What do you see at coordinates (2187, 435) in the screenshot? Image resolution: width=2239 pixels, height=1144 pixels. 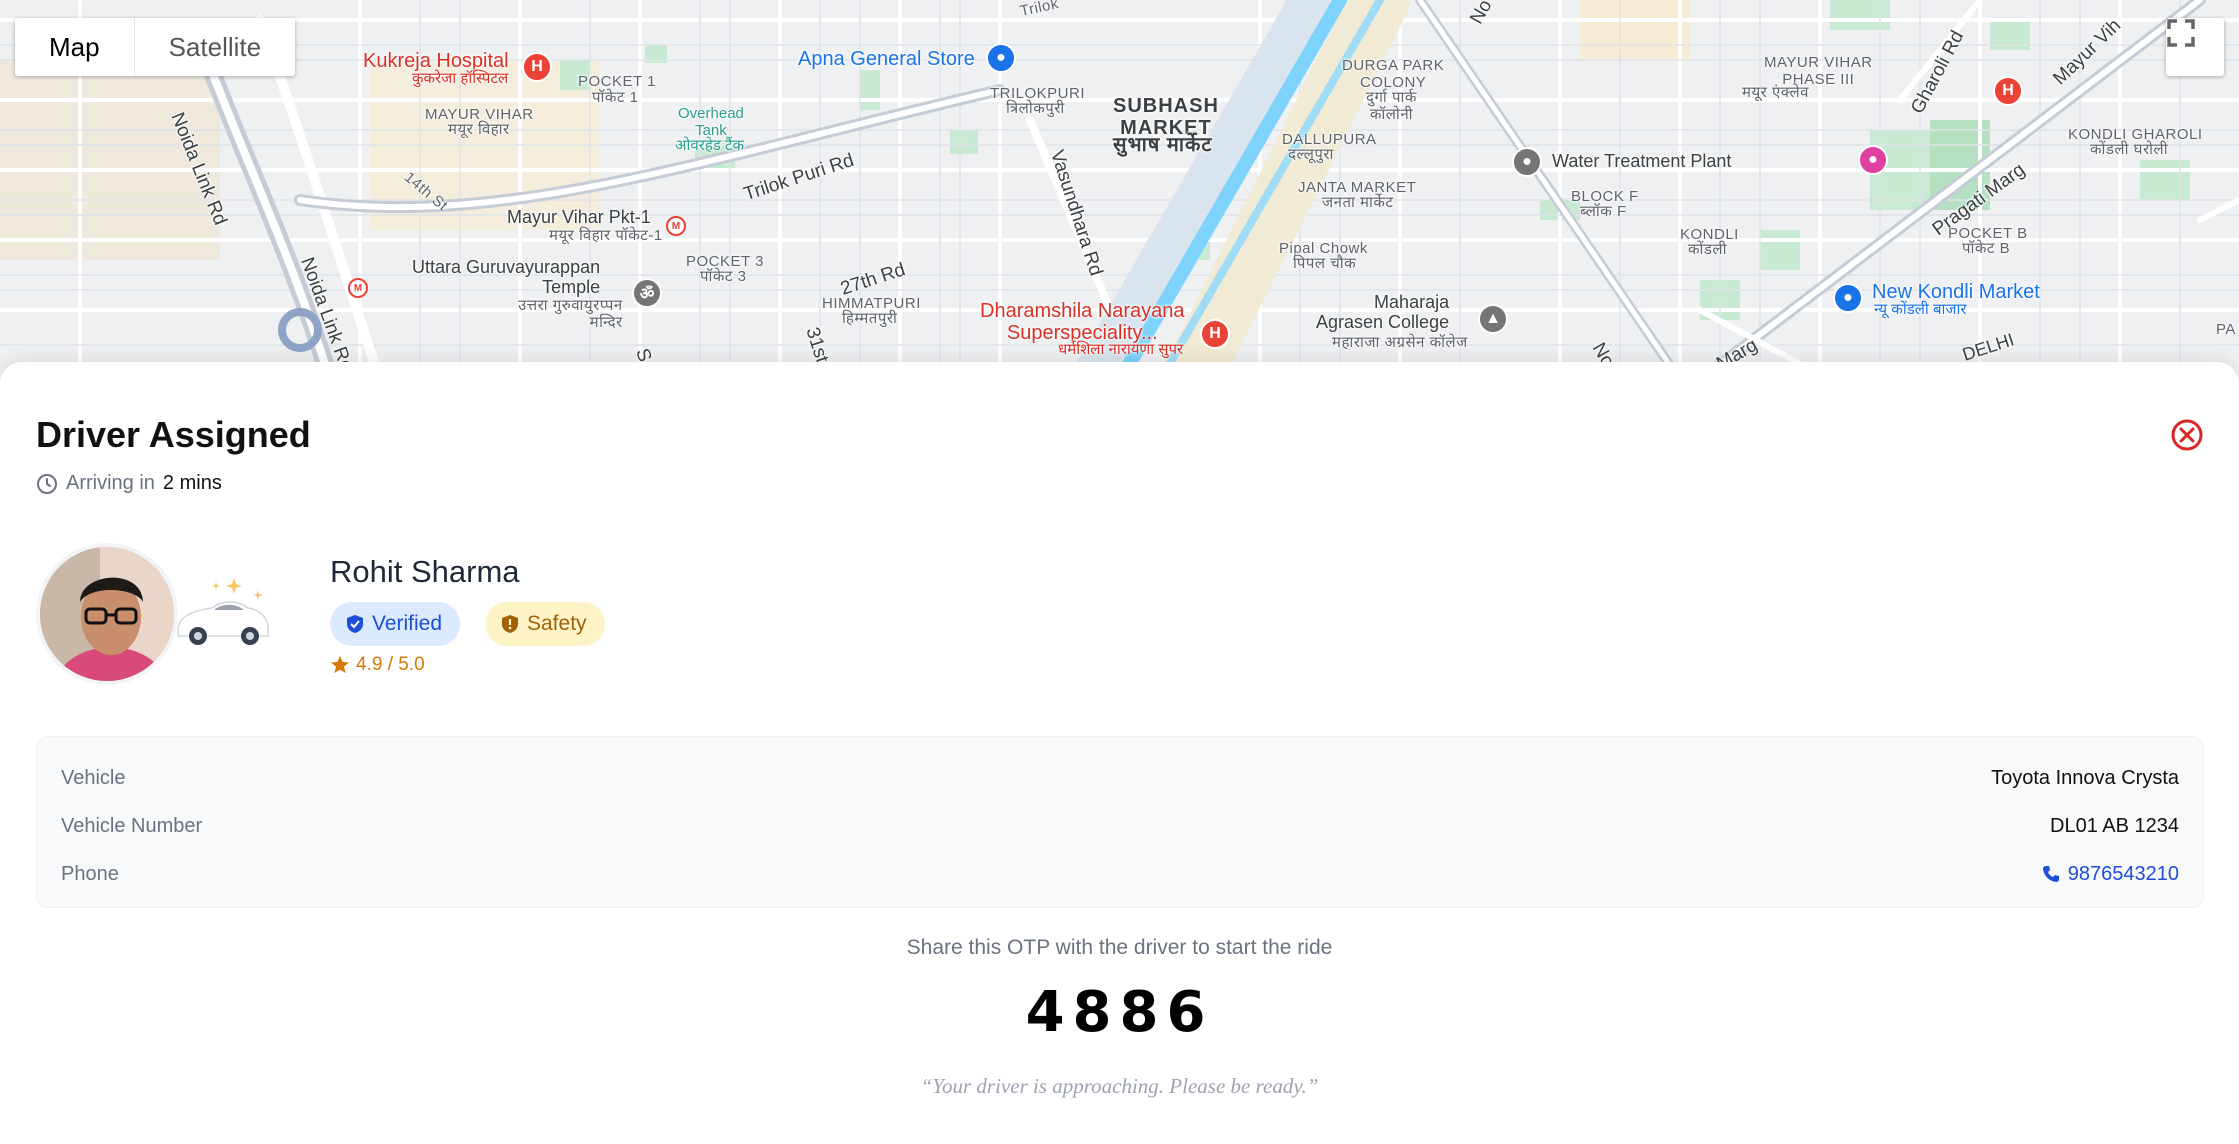 I see `close-icon` at bounding box center [2187, 435].